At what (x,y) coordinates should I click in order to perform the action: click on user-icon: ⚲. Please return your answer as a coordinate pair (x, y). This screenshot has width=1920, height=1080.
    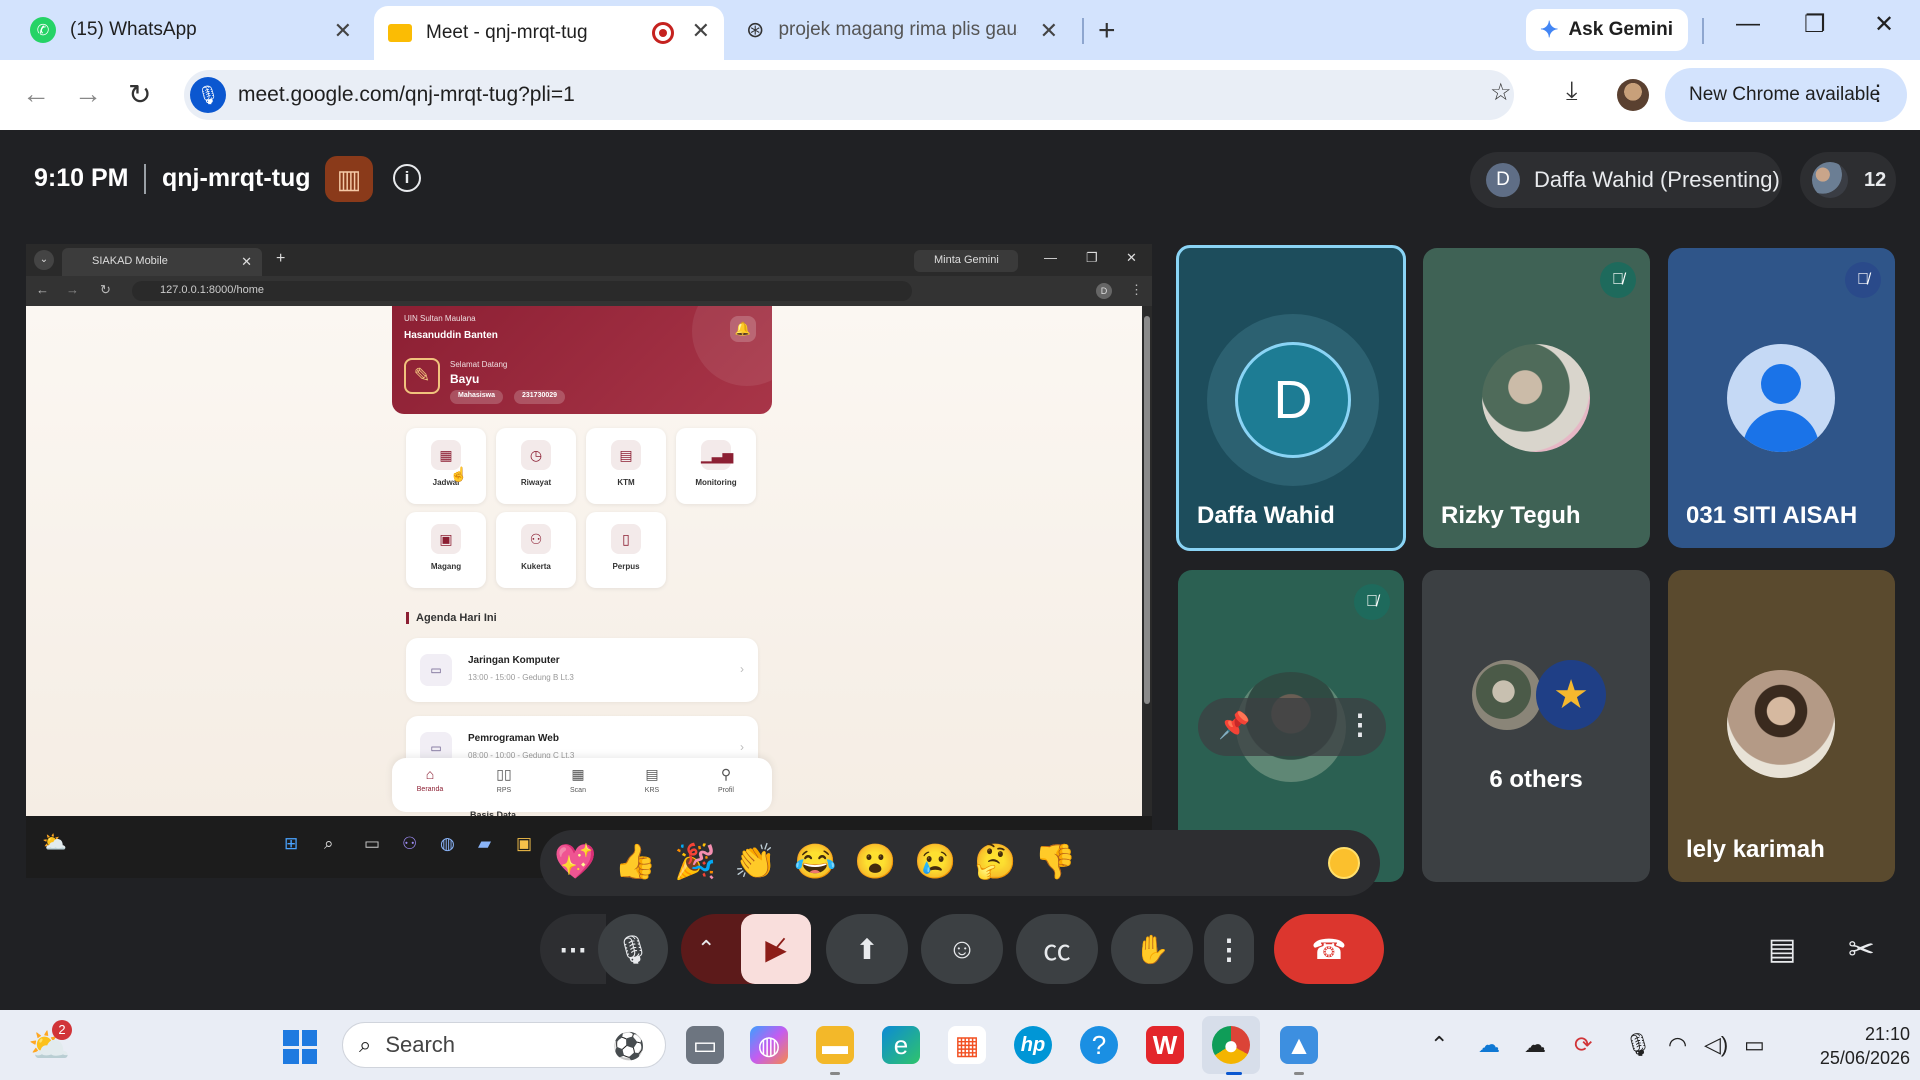
    Looking at the image, I should click on (726, 774).